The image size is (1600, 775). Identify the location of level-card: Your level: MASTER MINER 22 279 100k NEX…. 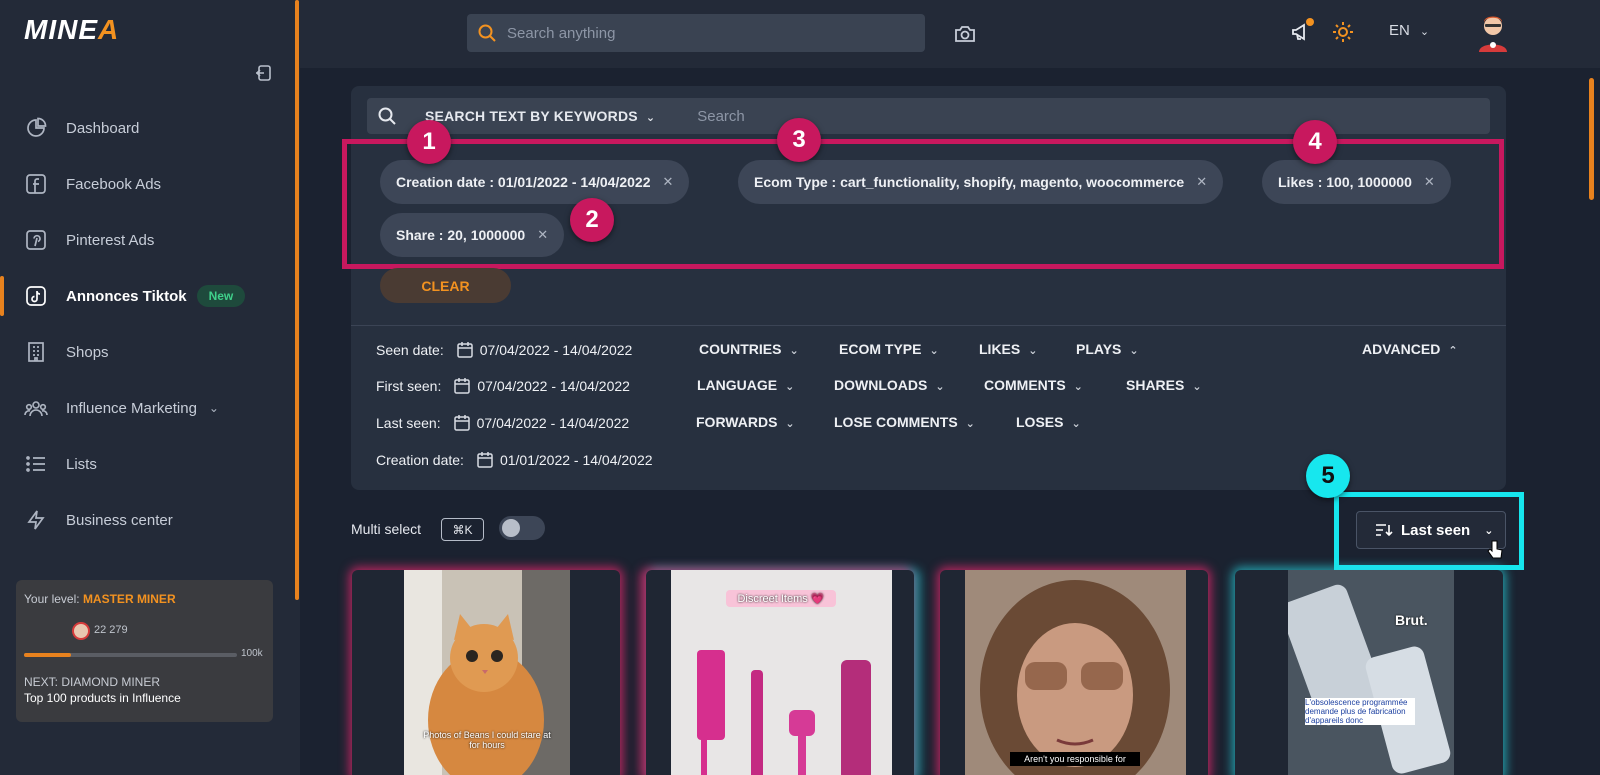
(144, 651).